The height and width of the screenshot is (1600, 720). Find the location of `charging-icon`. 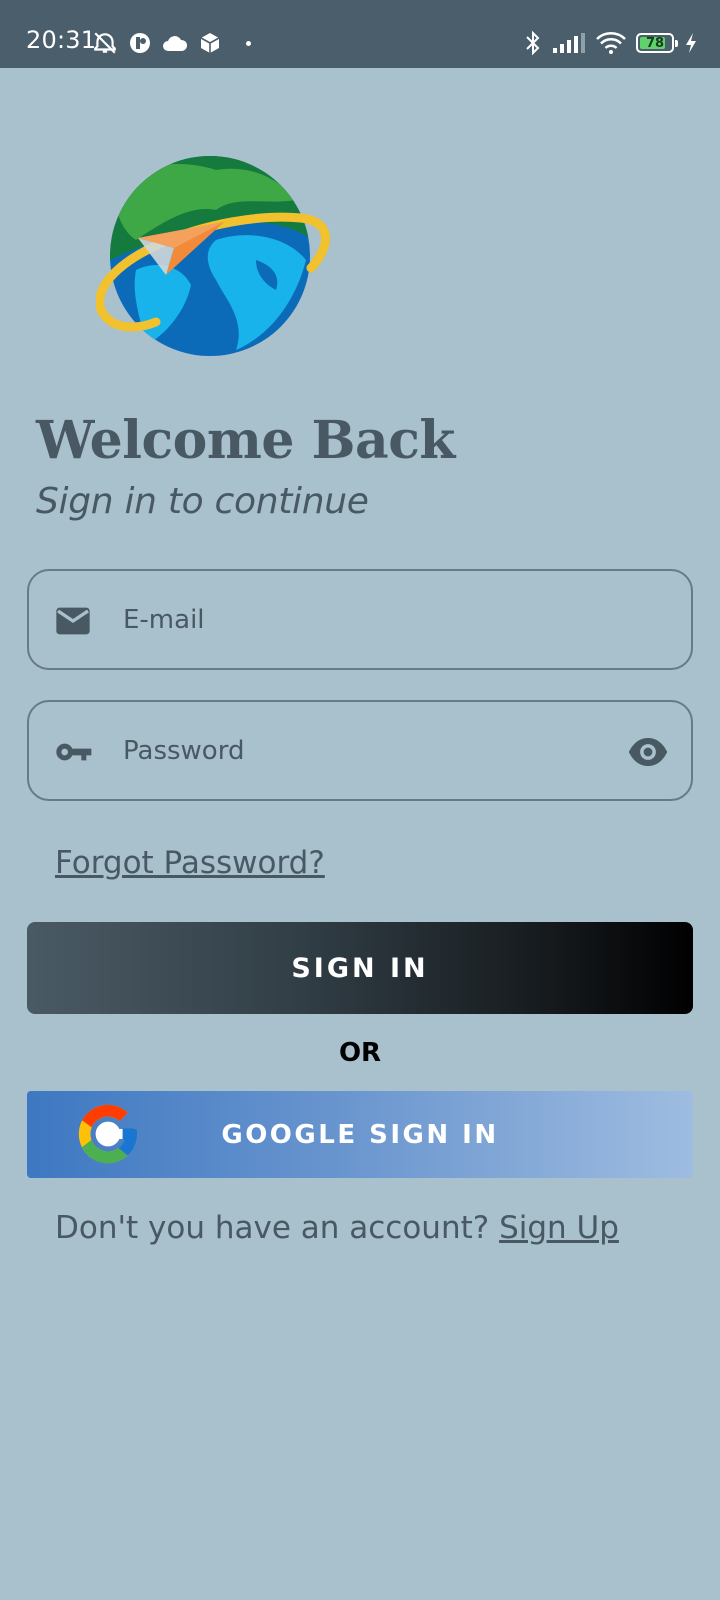

charging-icon is located at coordinates (691, 43).